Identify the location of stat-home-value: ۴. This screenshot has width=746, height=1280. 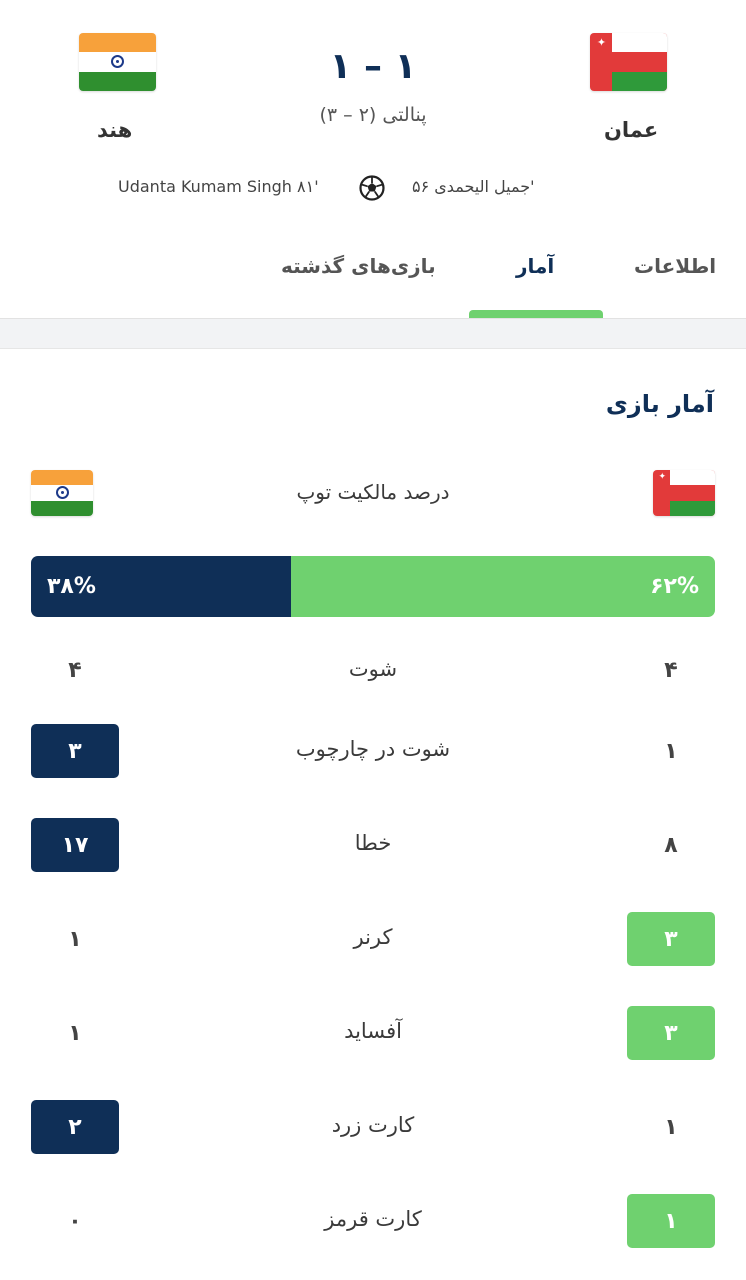
(671, 670).